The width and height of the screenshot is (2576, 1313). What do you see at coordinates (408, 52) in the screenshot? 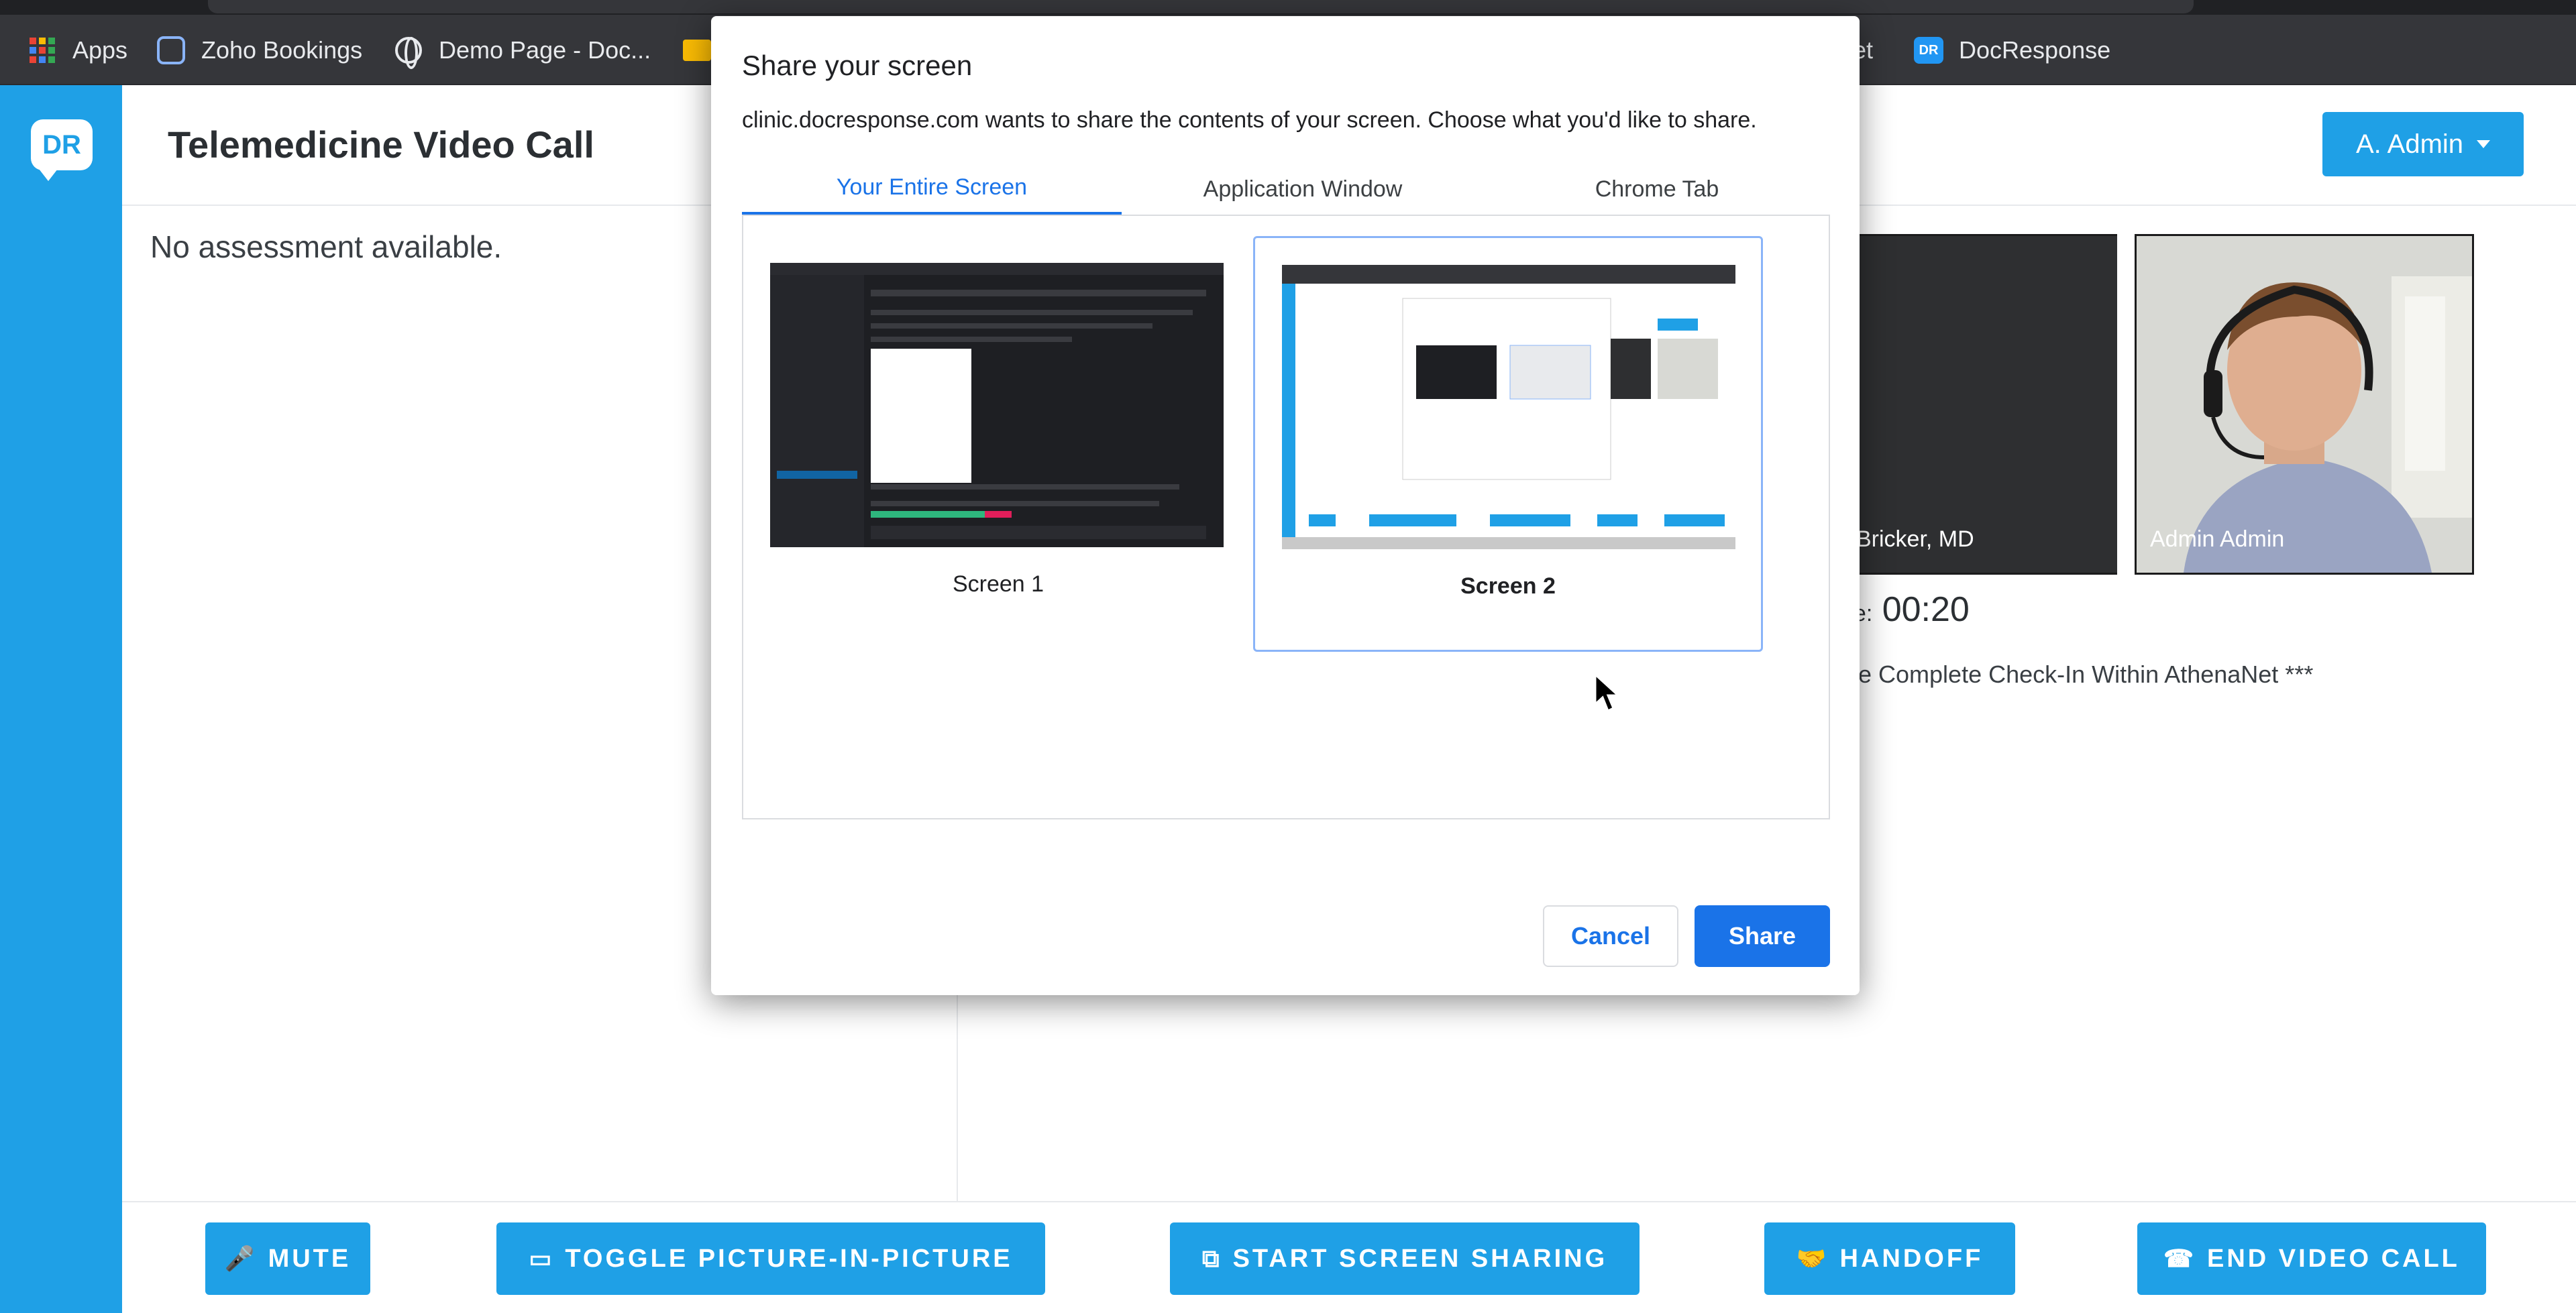
I see `globe-icon` at bounding box center [408, 52].